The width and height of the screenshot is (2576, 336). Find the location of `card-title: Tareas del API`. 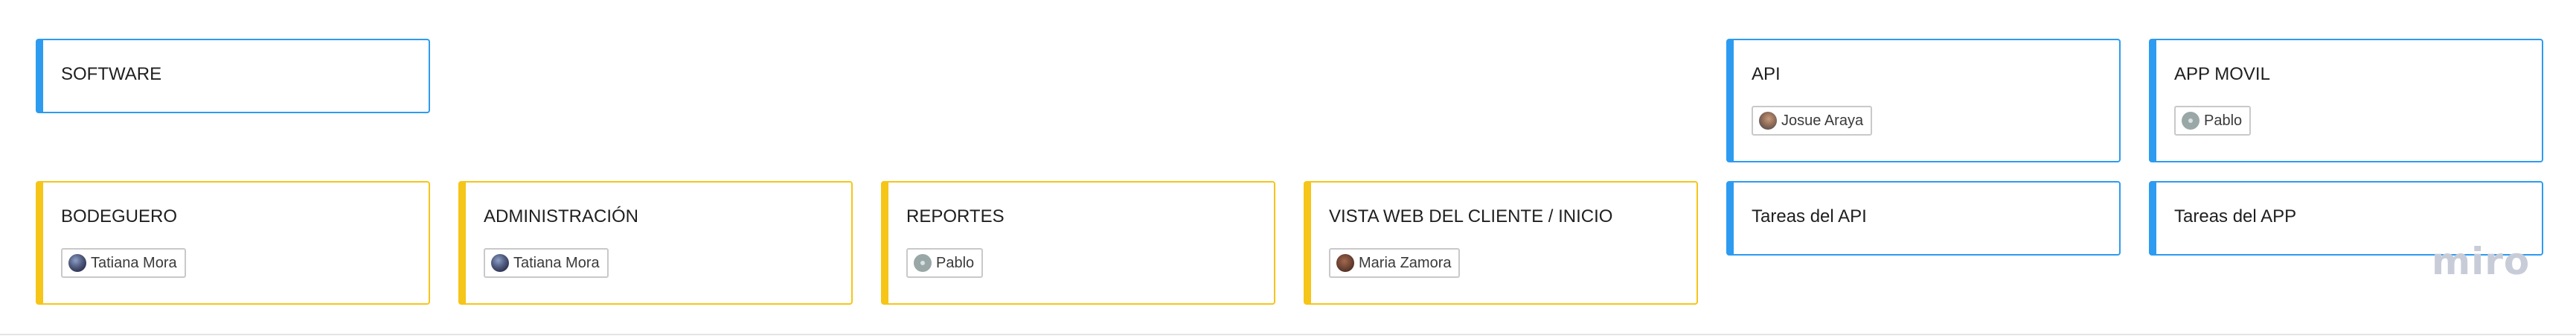

card-title: Tareas del API is located at coordinates (1809, 216).